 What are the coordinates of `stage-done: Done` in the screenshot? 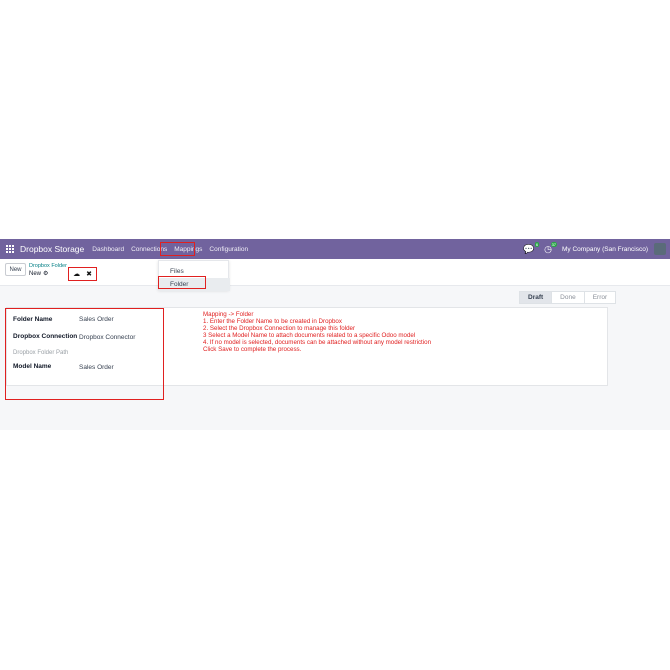 It's located at (568, 297).